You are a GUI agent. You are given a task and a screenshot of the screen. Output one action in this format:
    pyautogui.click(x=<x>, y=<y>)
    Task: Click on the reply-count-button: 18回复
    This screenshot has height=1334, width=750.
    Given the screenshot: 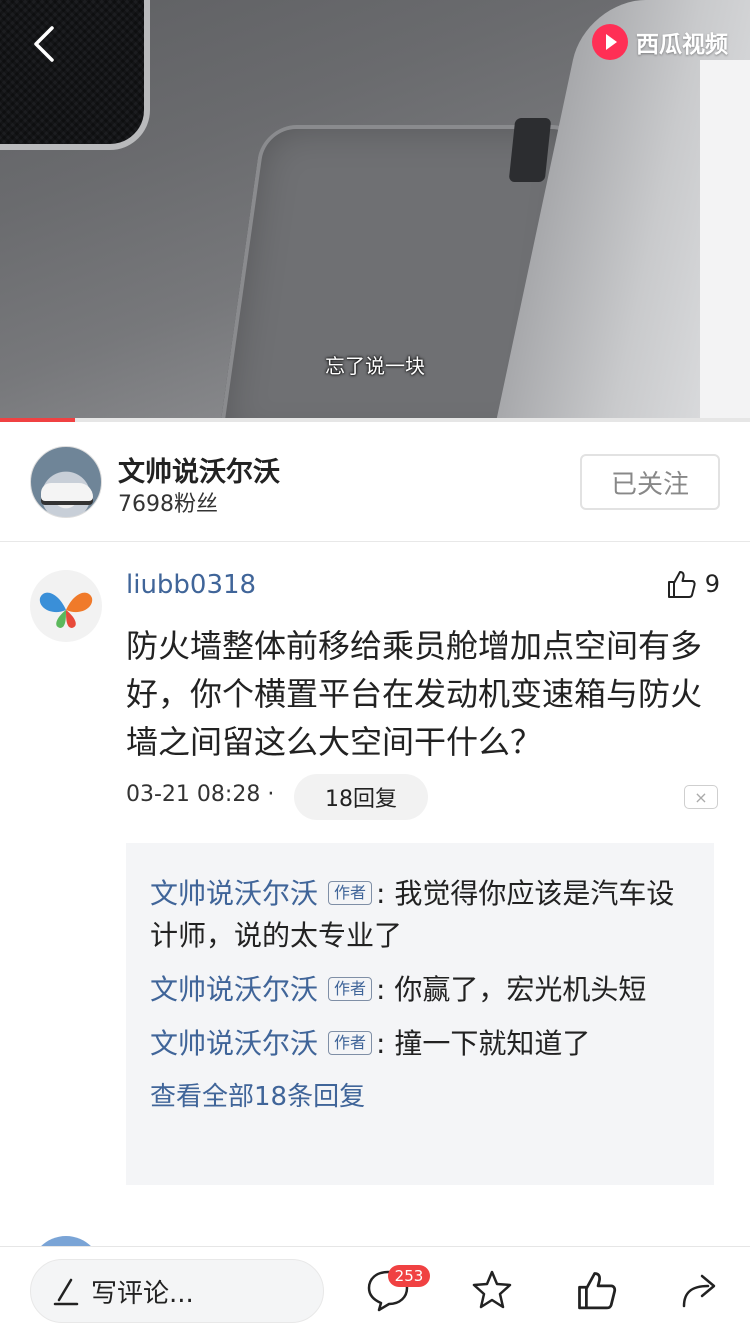 What is the action you would take?
    pyautogui.click(x=361, y=797)
    